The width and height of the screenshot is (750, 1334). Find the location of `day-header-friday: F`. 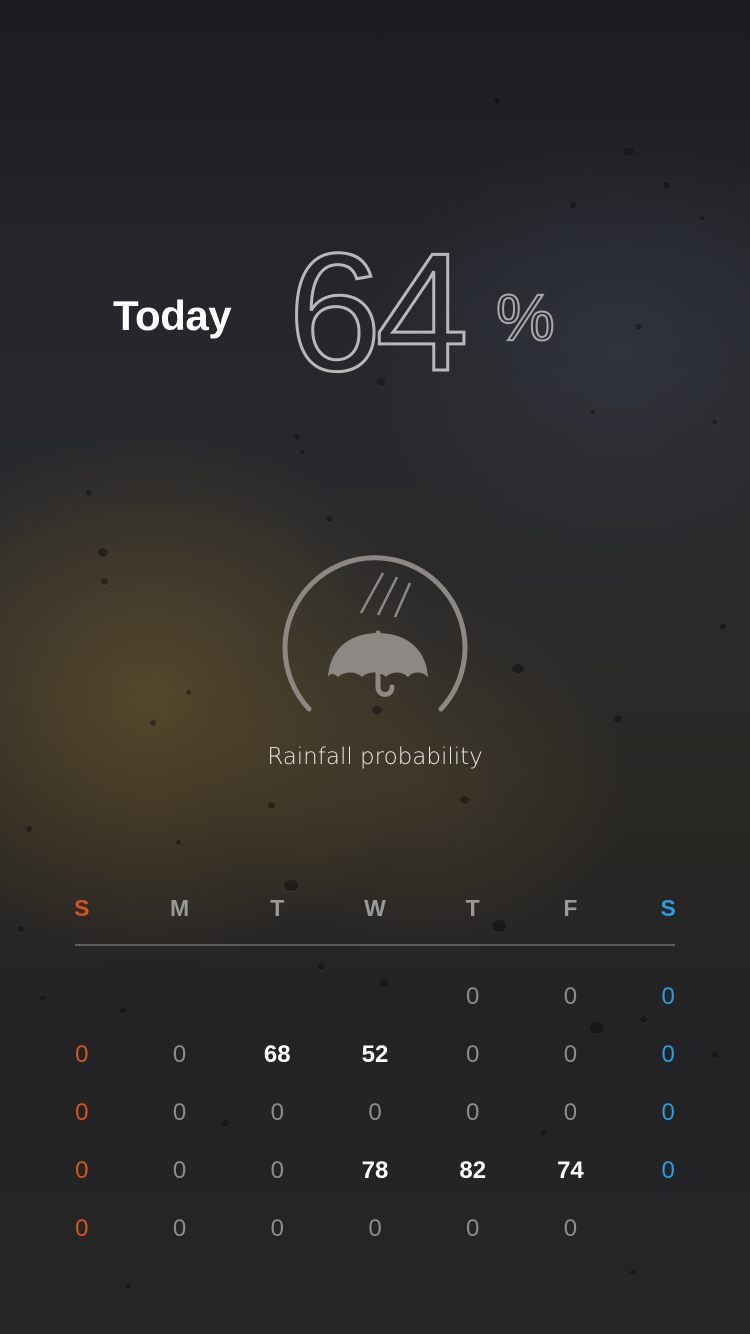

day-header-friday: F is located at coordinates (570, 907).